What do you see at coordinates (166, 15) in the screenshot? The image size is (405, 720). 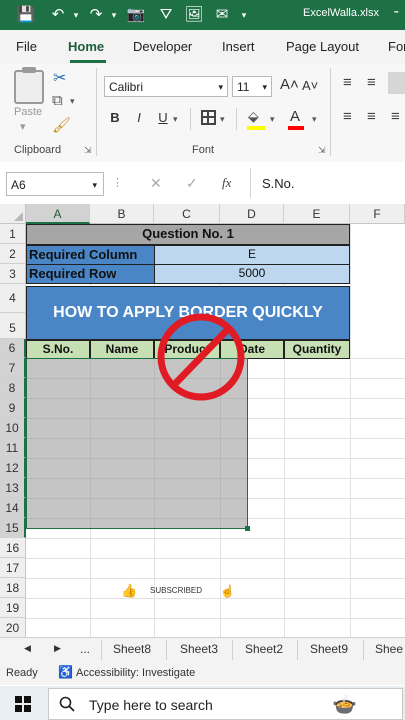 I see `filter-icon: ⛛` at bounding box center [166, 15].